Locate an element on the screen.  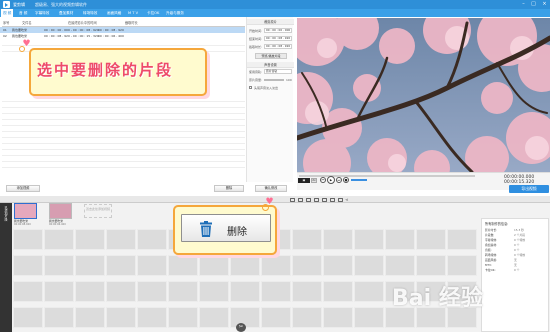
export-video-button: 导出视频 is located at coordinates (529, 189).